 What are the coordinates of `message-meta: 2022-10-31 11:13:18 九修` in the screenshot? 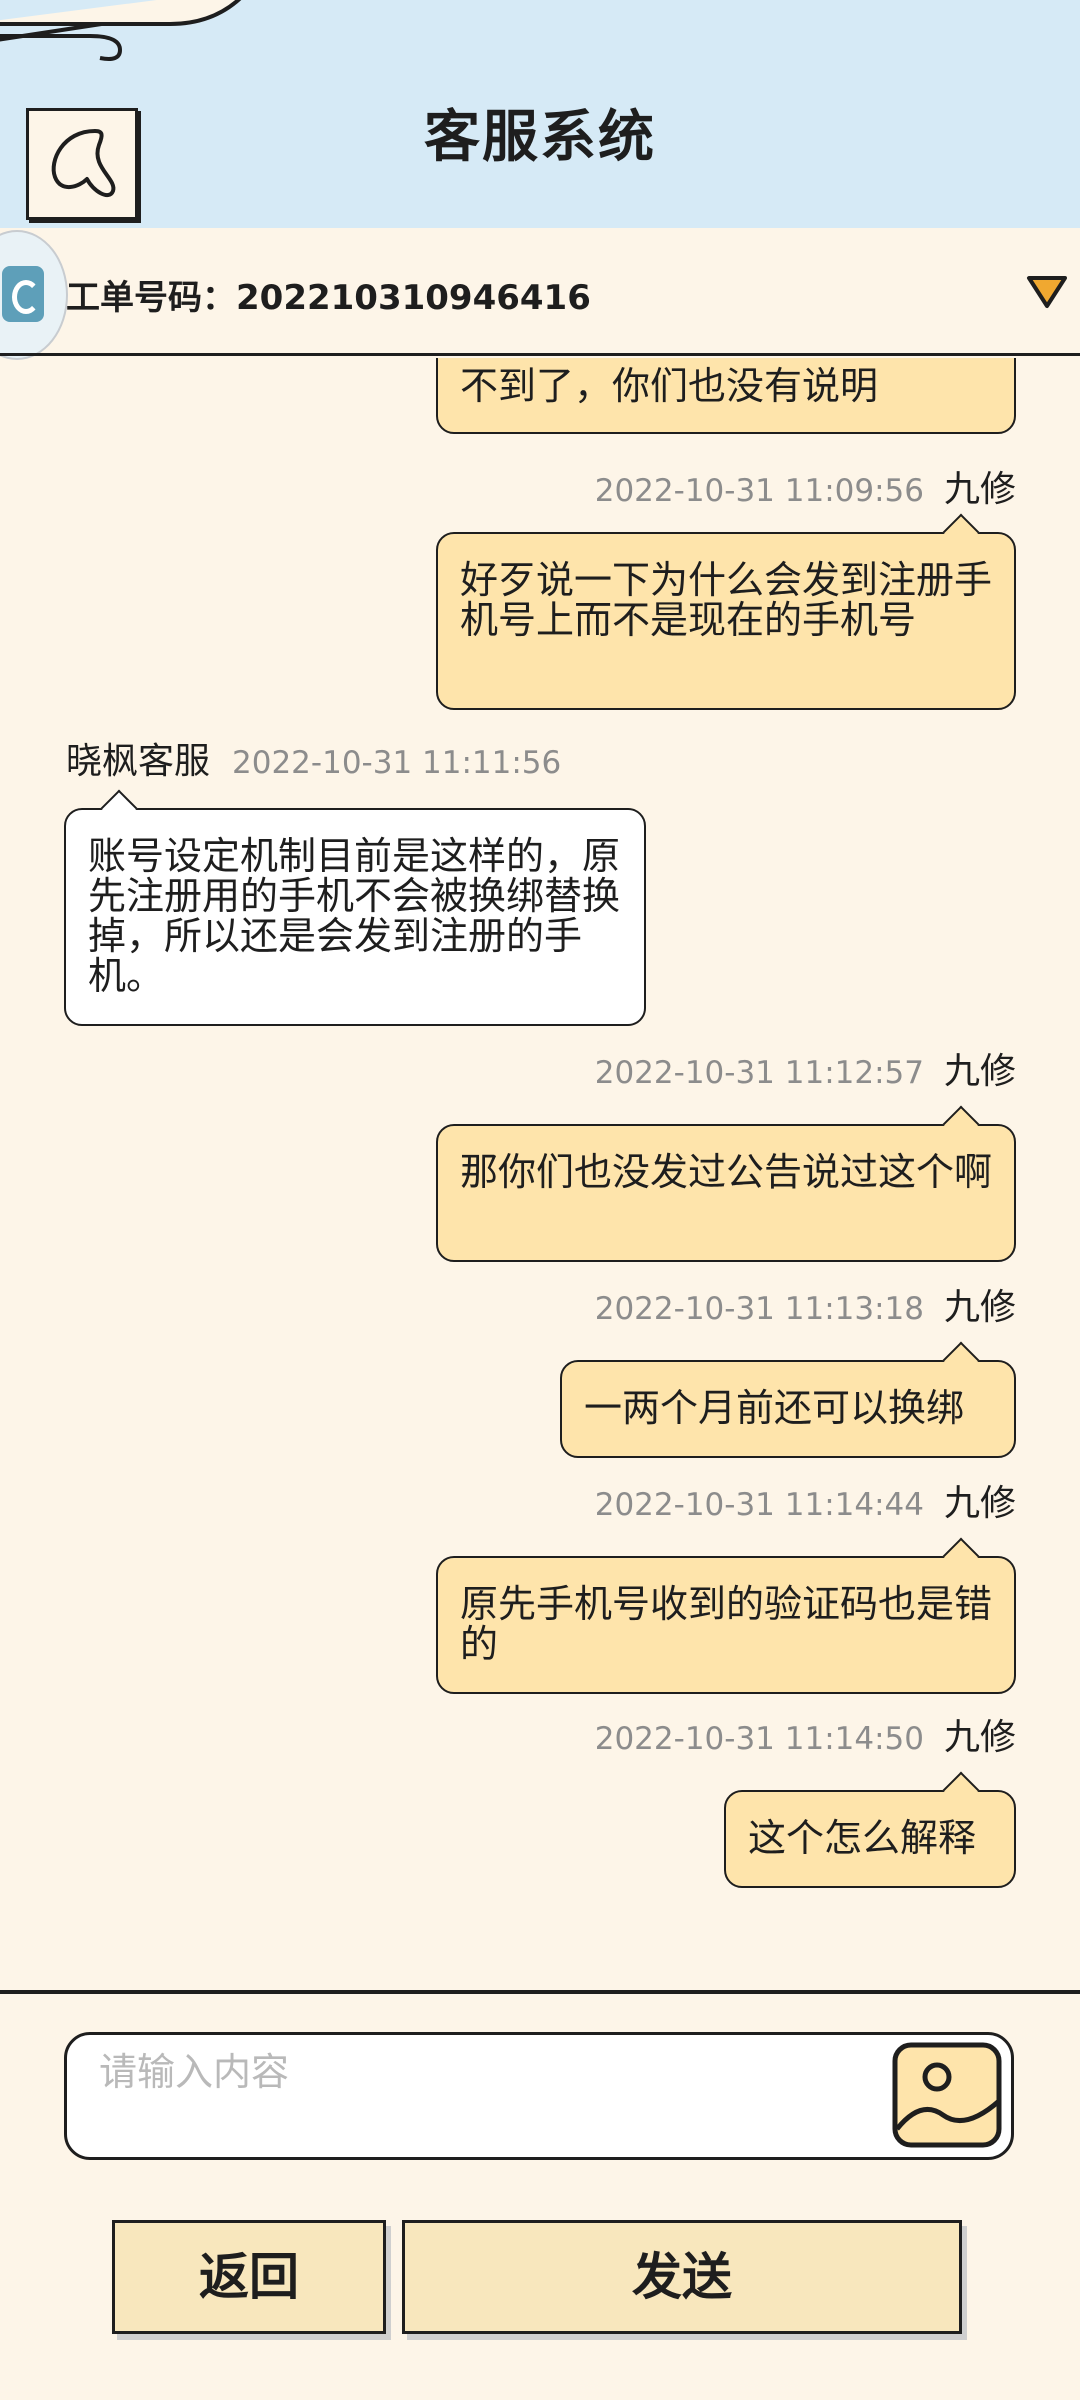 It's located at (805, 1308).